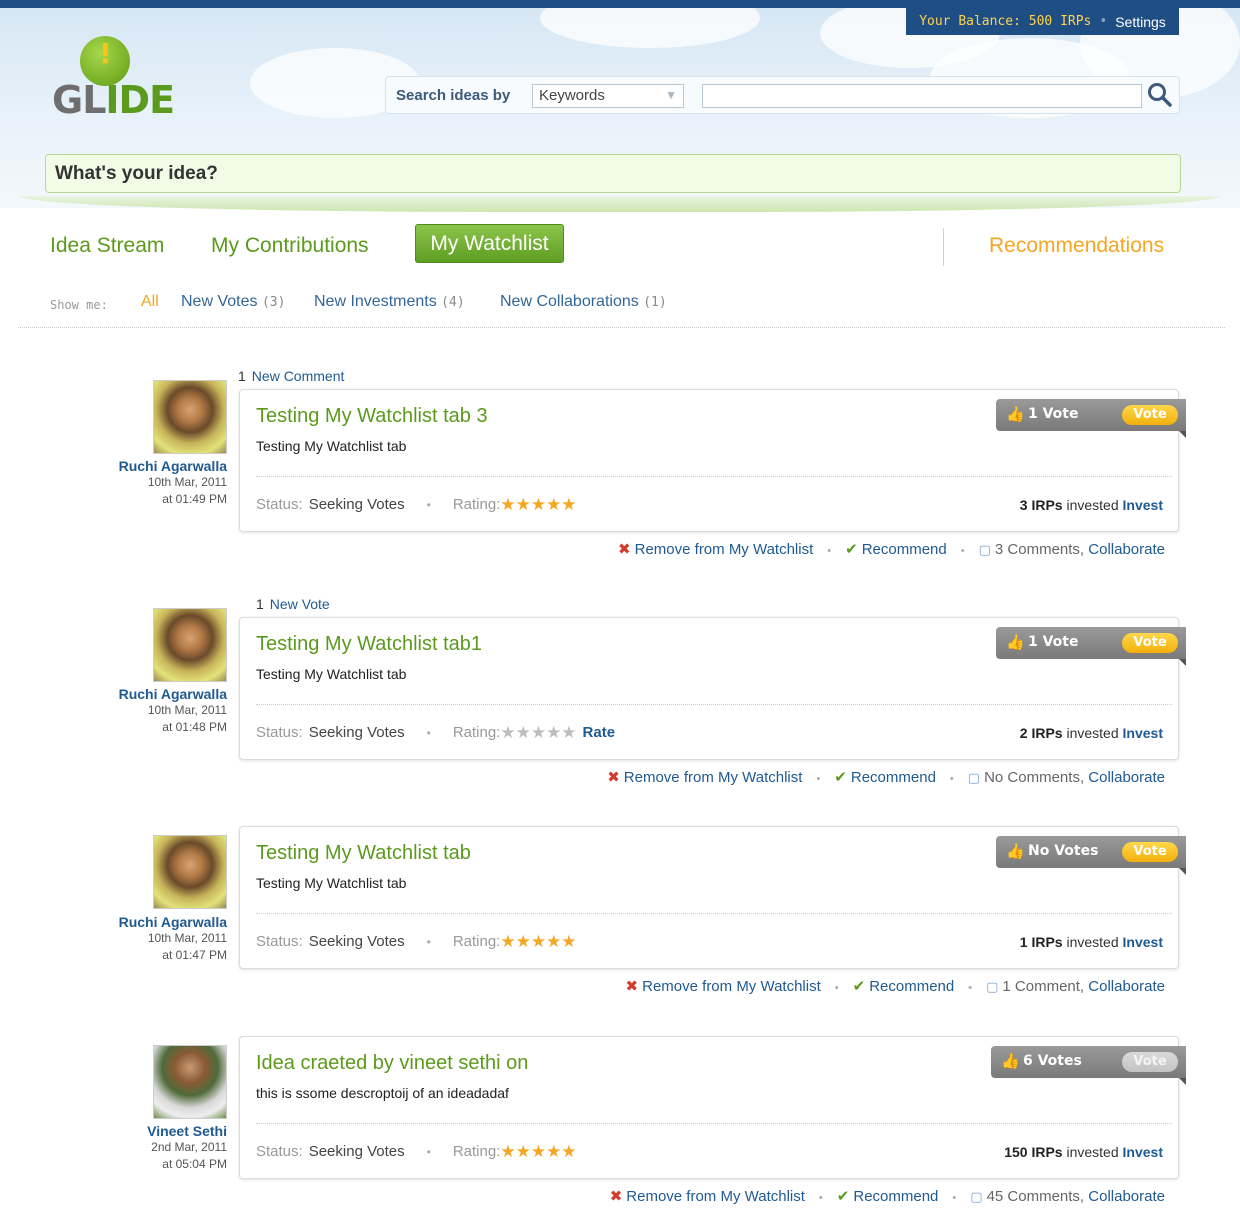  Describe the element at coordinates (290, 246) in the screenshot. I see `tab-my-contributions: My Contributions` at that location.